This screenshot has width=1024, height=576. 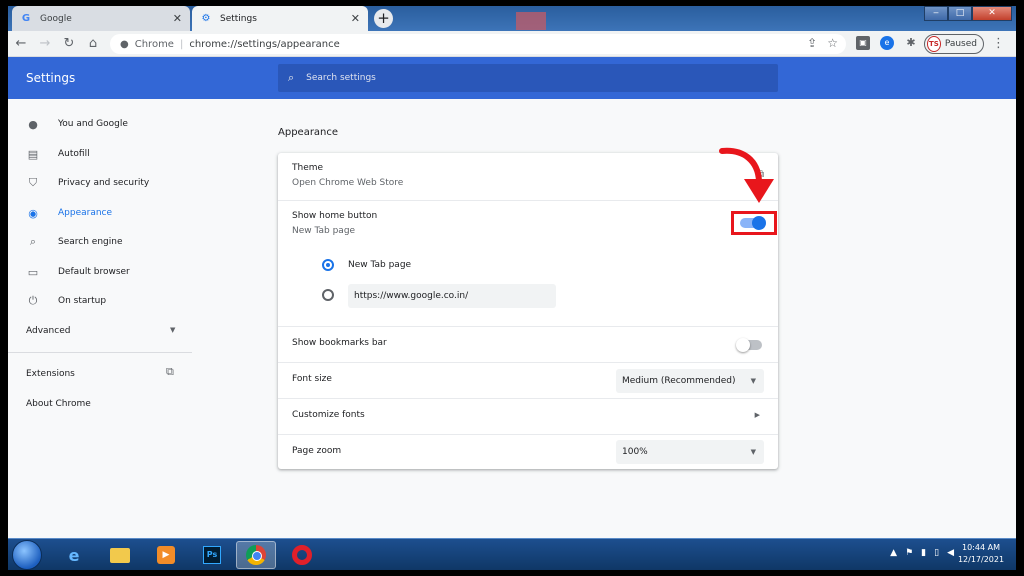 What do you see at coordinates (960, 44) in the screenshot?
I see `profile-status: Paused` at bounding box center [960, 44].